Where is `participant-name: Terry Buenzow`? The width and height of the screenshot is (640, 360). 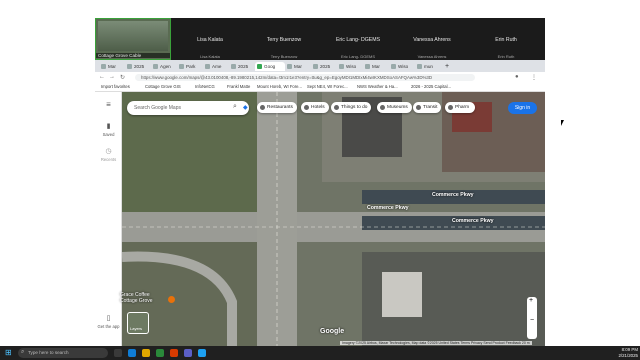
participant-name: Terry Buenzow is located at coordinates (284, 40).